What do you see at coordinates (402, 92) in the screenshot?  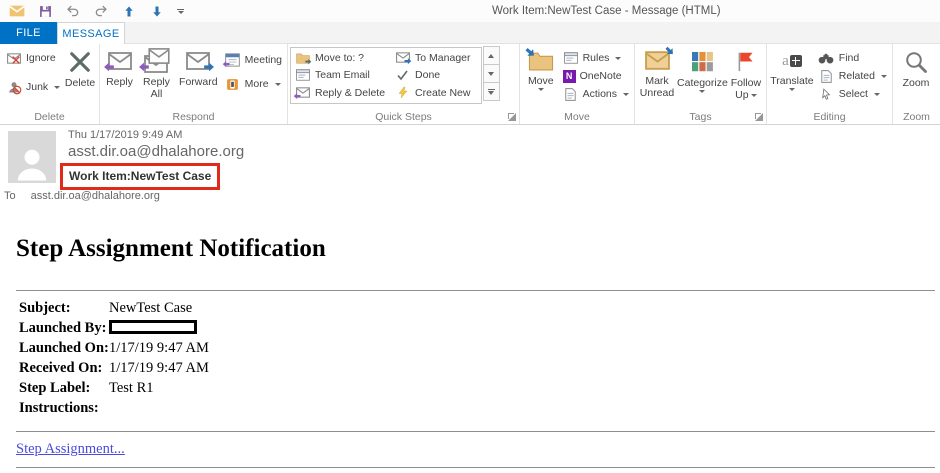 I see `create-new-bolt-icon` at bounding box center [402, 92].